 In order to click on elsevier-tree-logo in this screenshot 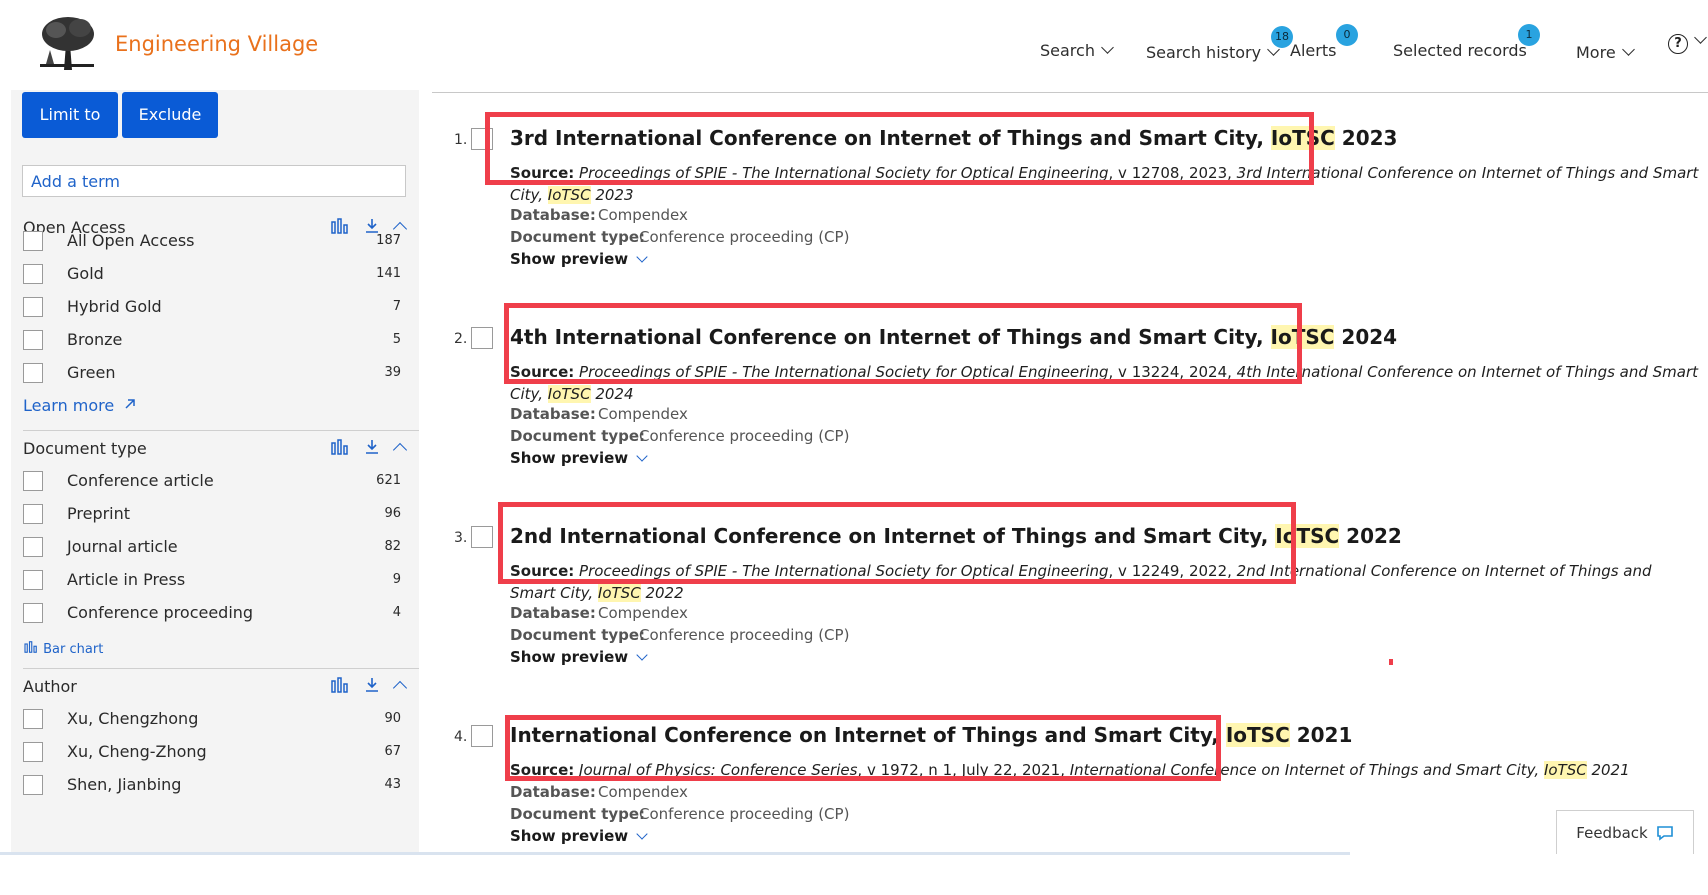, I will do `click(67, 43)`.